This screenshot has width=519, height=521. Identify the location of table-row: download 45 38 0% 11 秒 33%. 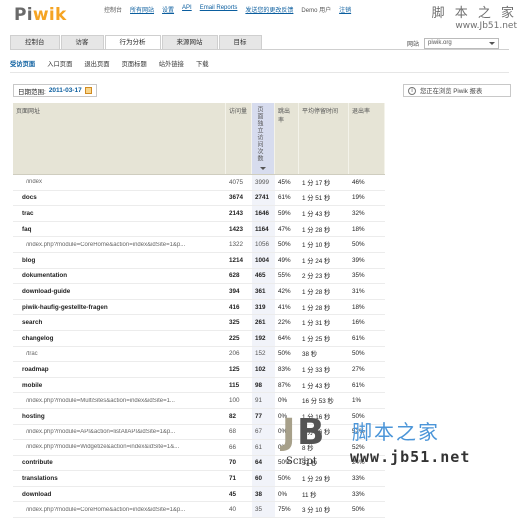
(199, 494).